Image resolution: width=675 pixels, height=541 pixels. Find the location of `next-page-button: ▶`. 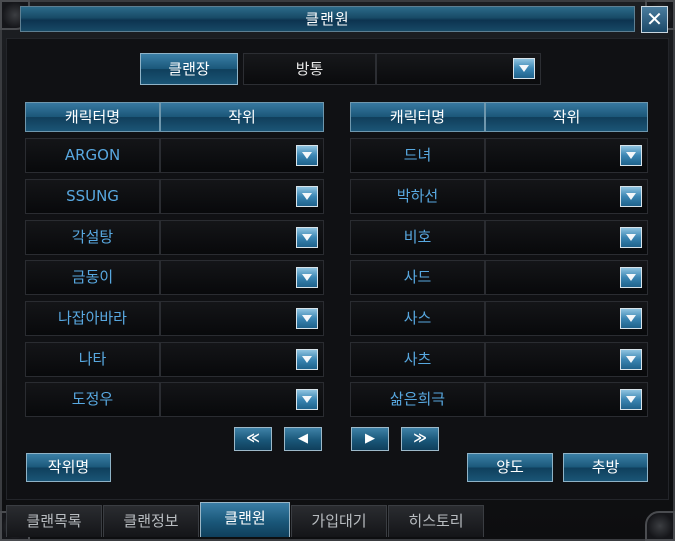

next-page-button: ▶ is located at coordinates (370, 439).